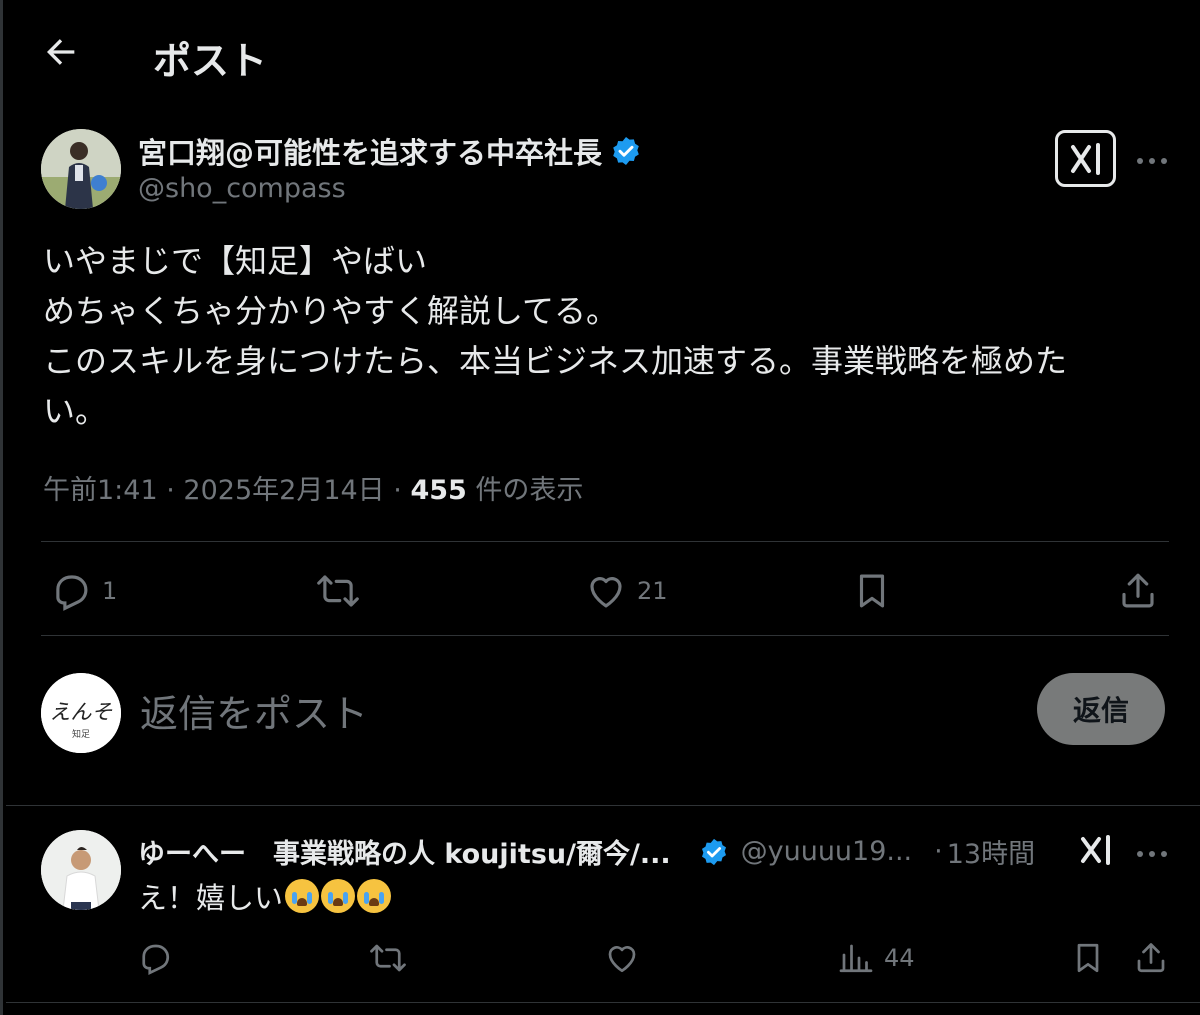  Describe the element at coordinates (856, 958) in the screenshot. I see `analytics-icon` at that location.